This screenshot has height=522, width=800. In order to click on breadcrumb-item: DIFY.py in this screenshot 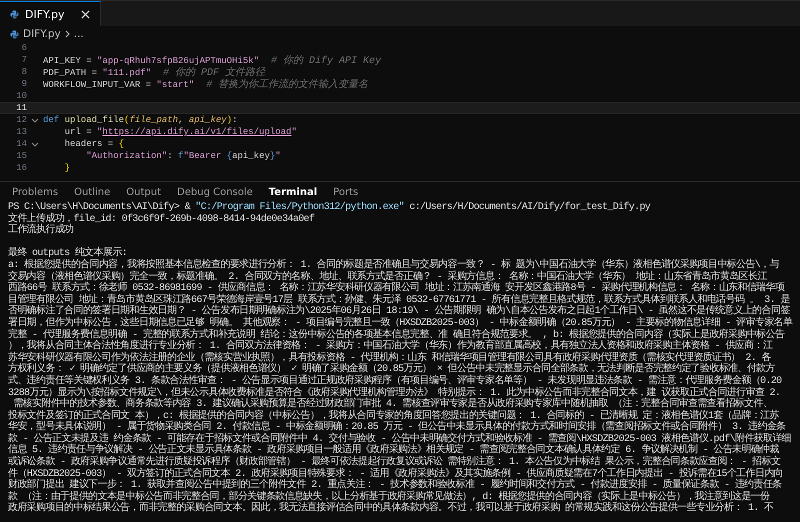, I will do `click(42, 34)`.